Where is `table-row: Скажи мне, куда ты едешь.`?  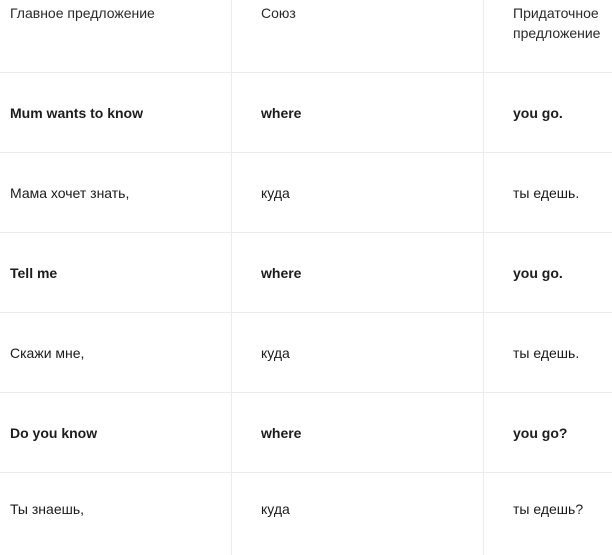 table-row: Скажи мне, куда ты едешь. is located at coordinates (306, 353).